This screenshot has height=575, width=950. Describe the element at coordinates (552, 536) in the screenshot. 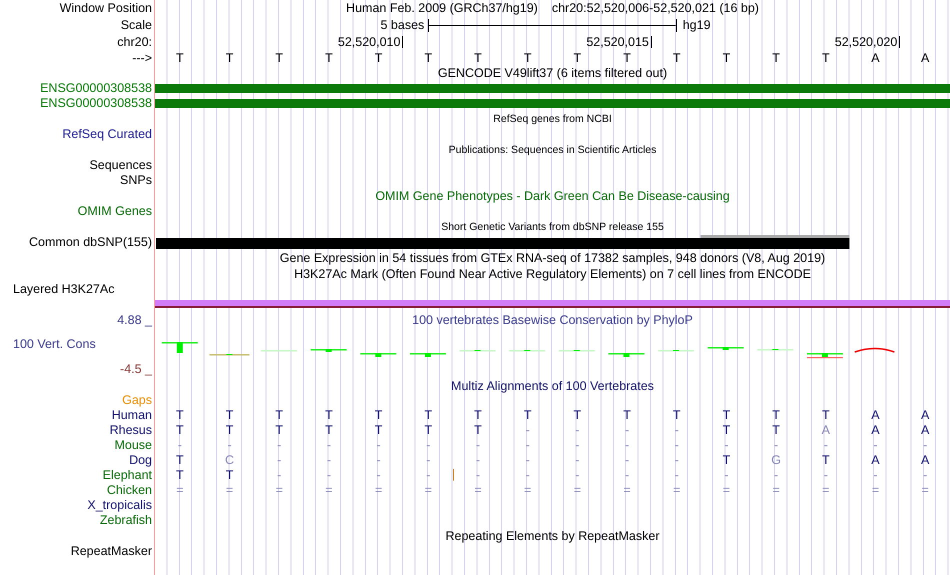

I see `track-title: Repeating Elements by RepeatMasker` at that location.